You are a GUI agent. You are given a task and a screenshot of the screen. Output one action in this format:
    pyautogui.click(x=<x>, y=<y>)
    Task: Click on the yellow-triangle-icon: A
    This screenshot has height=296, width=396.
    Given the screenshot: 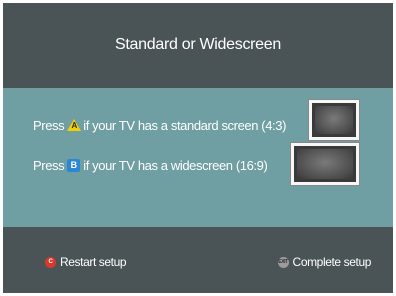 What is the action you would take?
    pyautogui.click(x=74, y=125)
    